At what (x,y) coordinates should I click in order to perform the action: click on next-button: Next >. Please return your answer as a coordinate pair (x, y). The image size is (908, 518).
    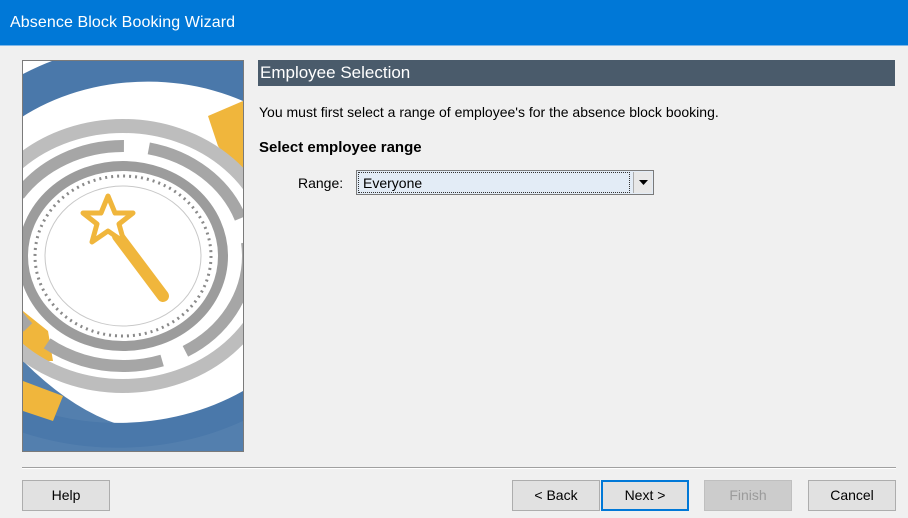
    Looking at the image, I should click on (645, 495).